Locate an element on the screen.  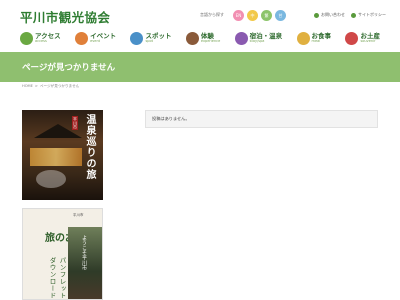
car-icon is located at coordinates (26, 38).